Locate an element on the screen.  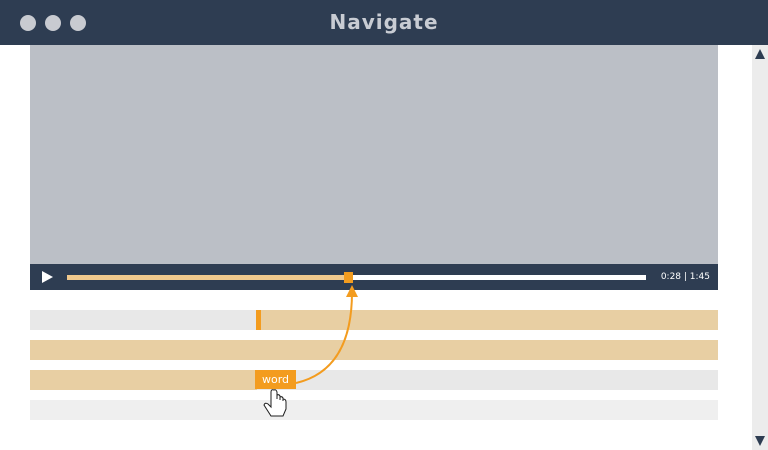
triangle-up-icon is located at coordinates (760, 54).